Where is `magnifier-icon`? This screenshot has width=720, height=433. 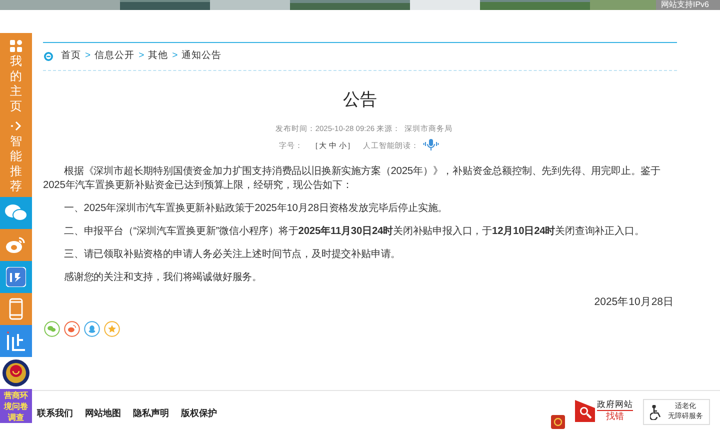 magnifier-icon is located at coordinates (585, 411).